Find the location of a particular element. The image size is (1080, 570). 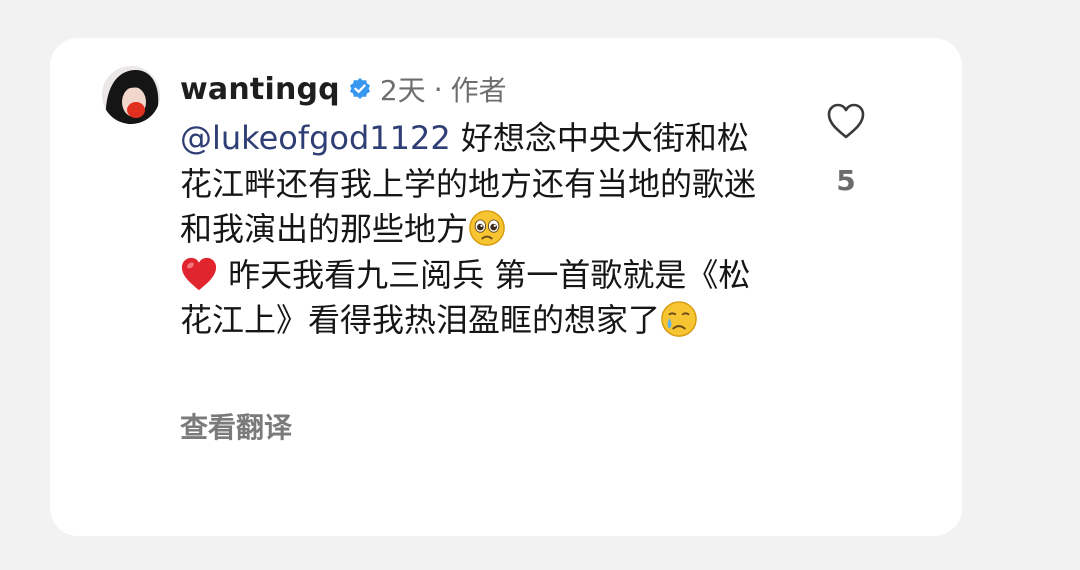

heart-outline-icon is located at coordinates (846, 121).